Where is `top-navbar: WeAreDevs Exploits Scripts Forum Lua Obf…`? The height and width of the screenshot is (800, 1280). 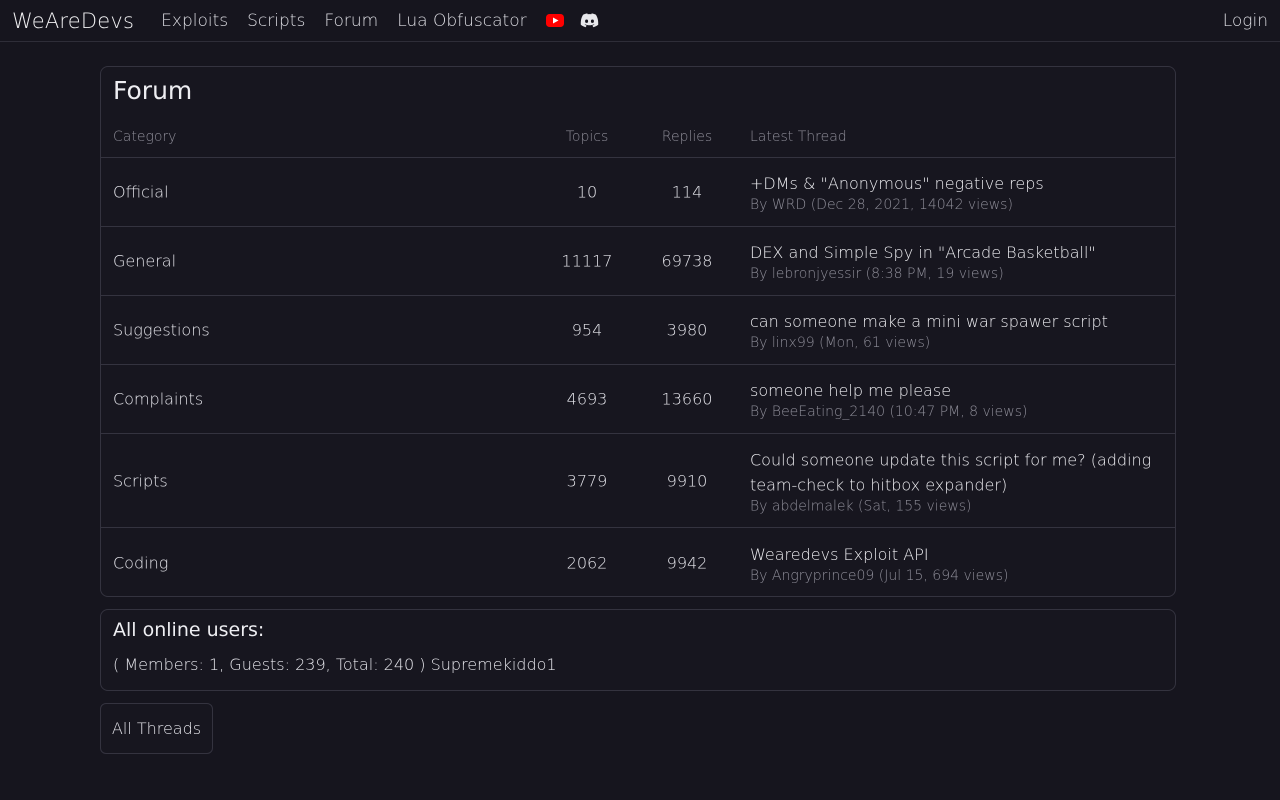 top-navbar: WeAreDevs Exploits Scripts Forum Lua Obf… is located at coordinates (640, 21).